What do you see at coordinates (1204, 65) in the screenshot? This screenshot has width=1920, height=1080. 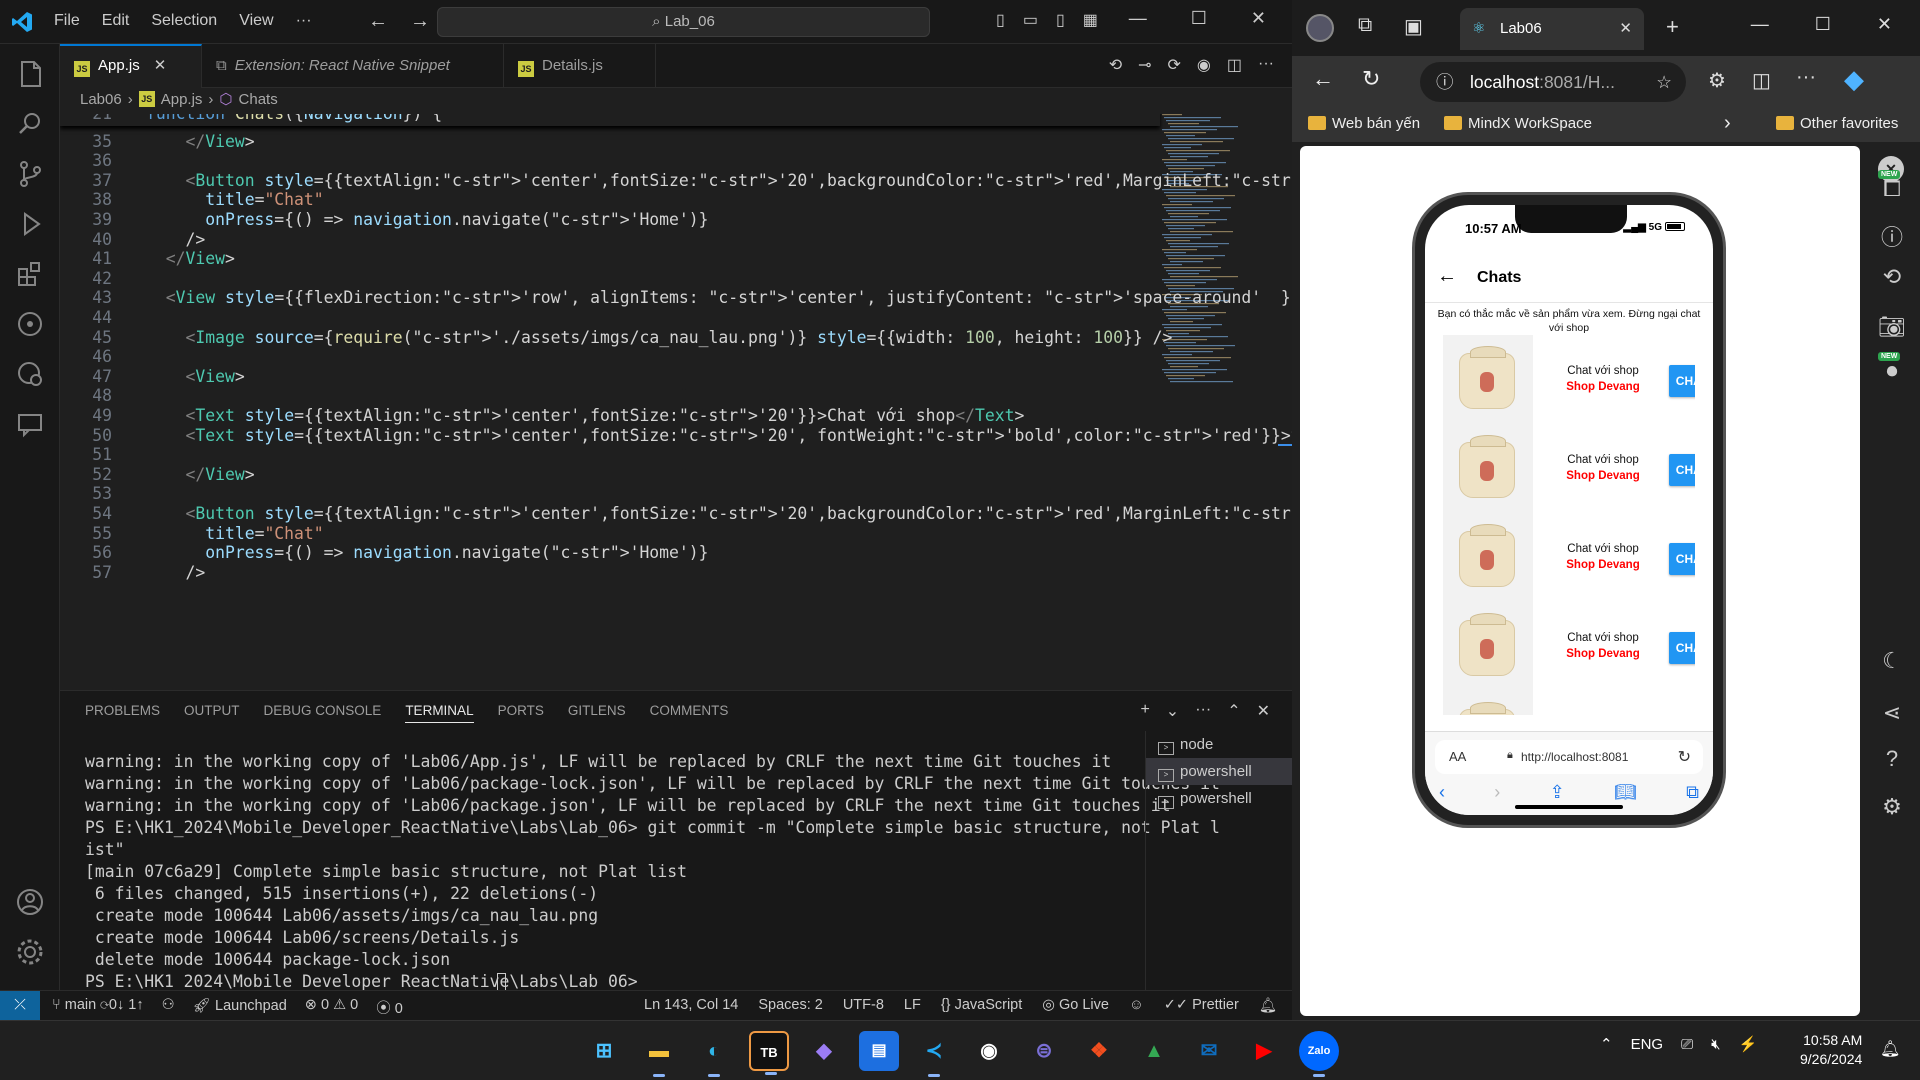 I see `gitlens-compare-icon: ◉` at bounding box center [1204, 65].